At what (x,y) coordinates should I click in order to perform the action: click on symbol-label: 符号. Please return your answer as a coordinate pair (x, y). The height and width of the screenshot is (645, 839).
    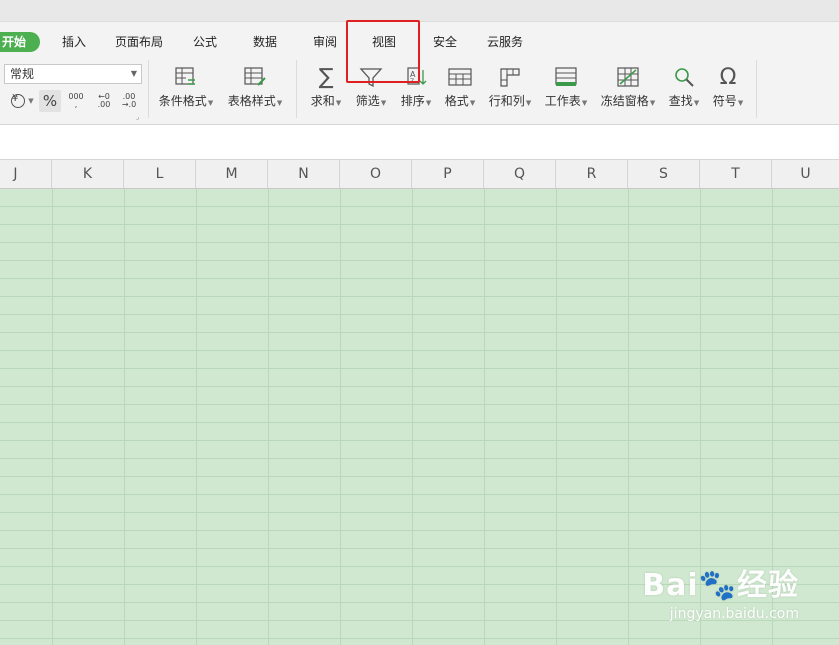
    Looking at the image, I should click on (724, 101).